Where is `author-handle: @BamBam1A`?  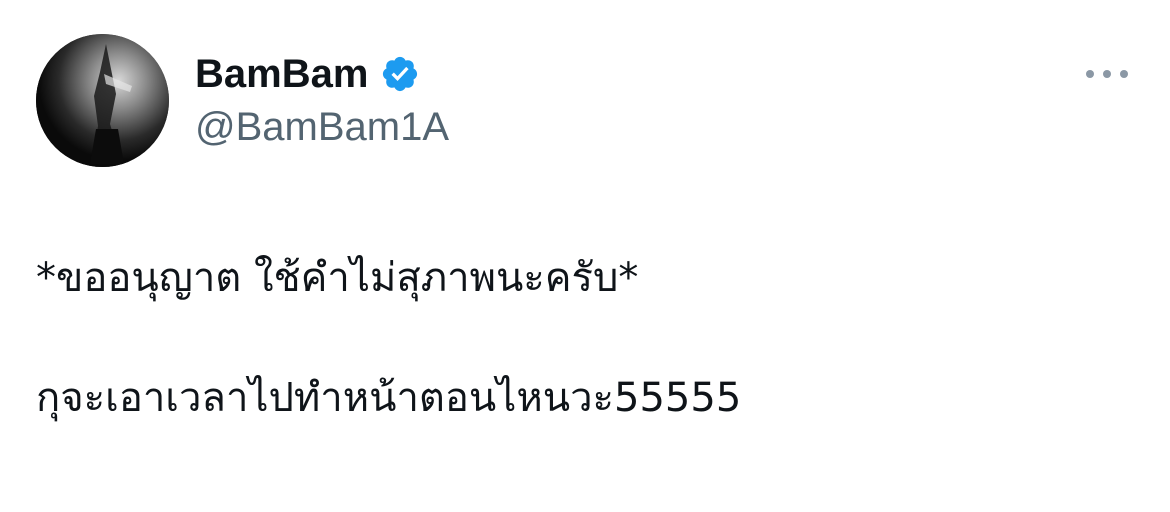
author-handle: @BamBam1A is located at coordinates (322, 127).